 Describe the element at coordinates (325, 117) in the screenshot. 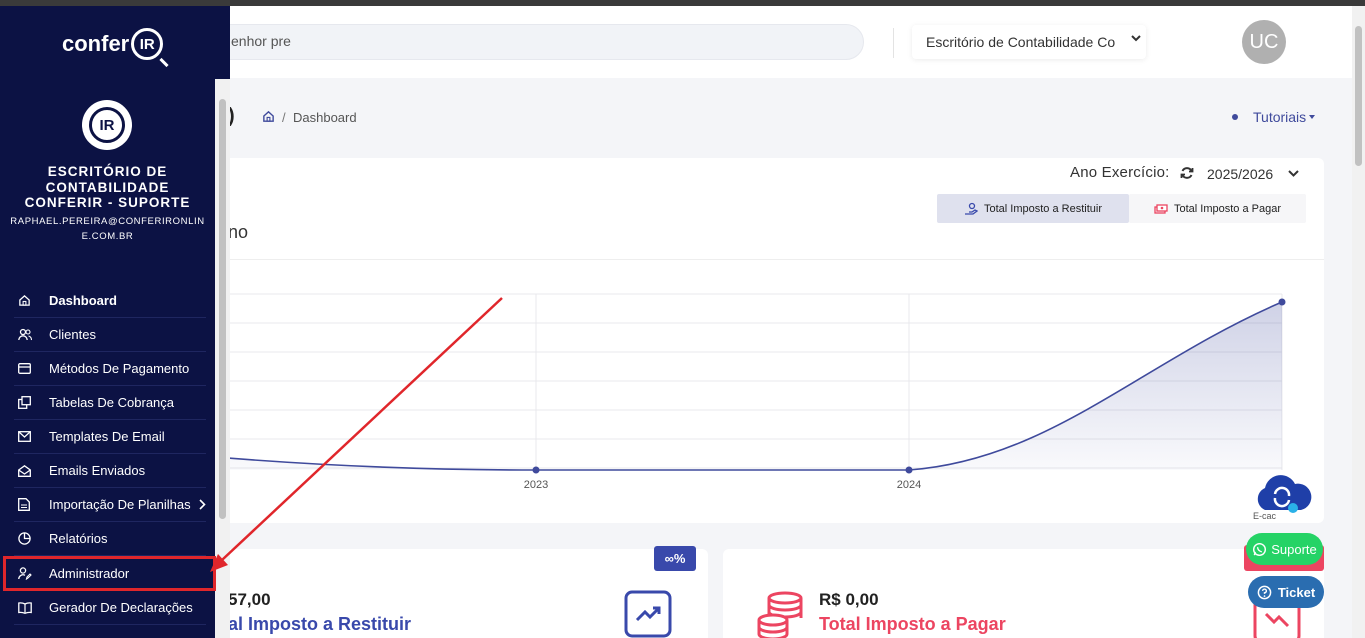

I see `breadcrumb-current: Dashboard` at that location.